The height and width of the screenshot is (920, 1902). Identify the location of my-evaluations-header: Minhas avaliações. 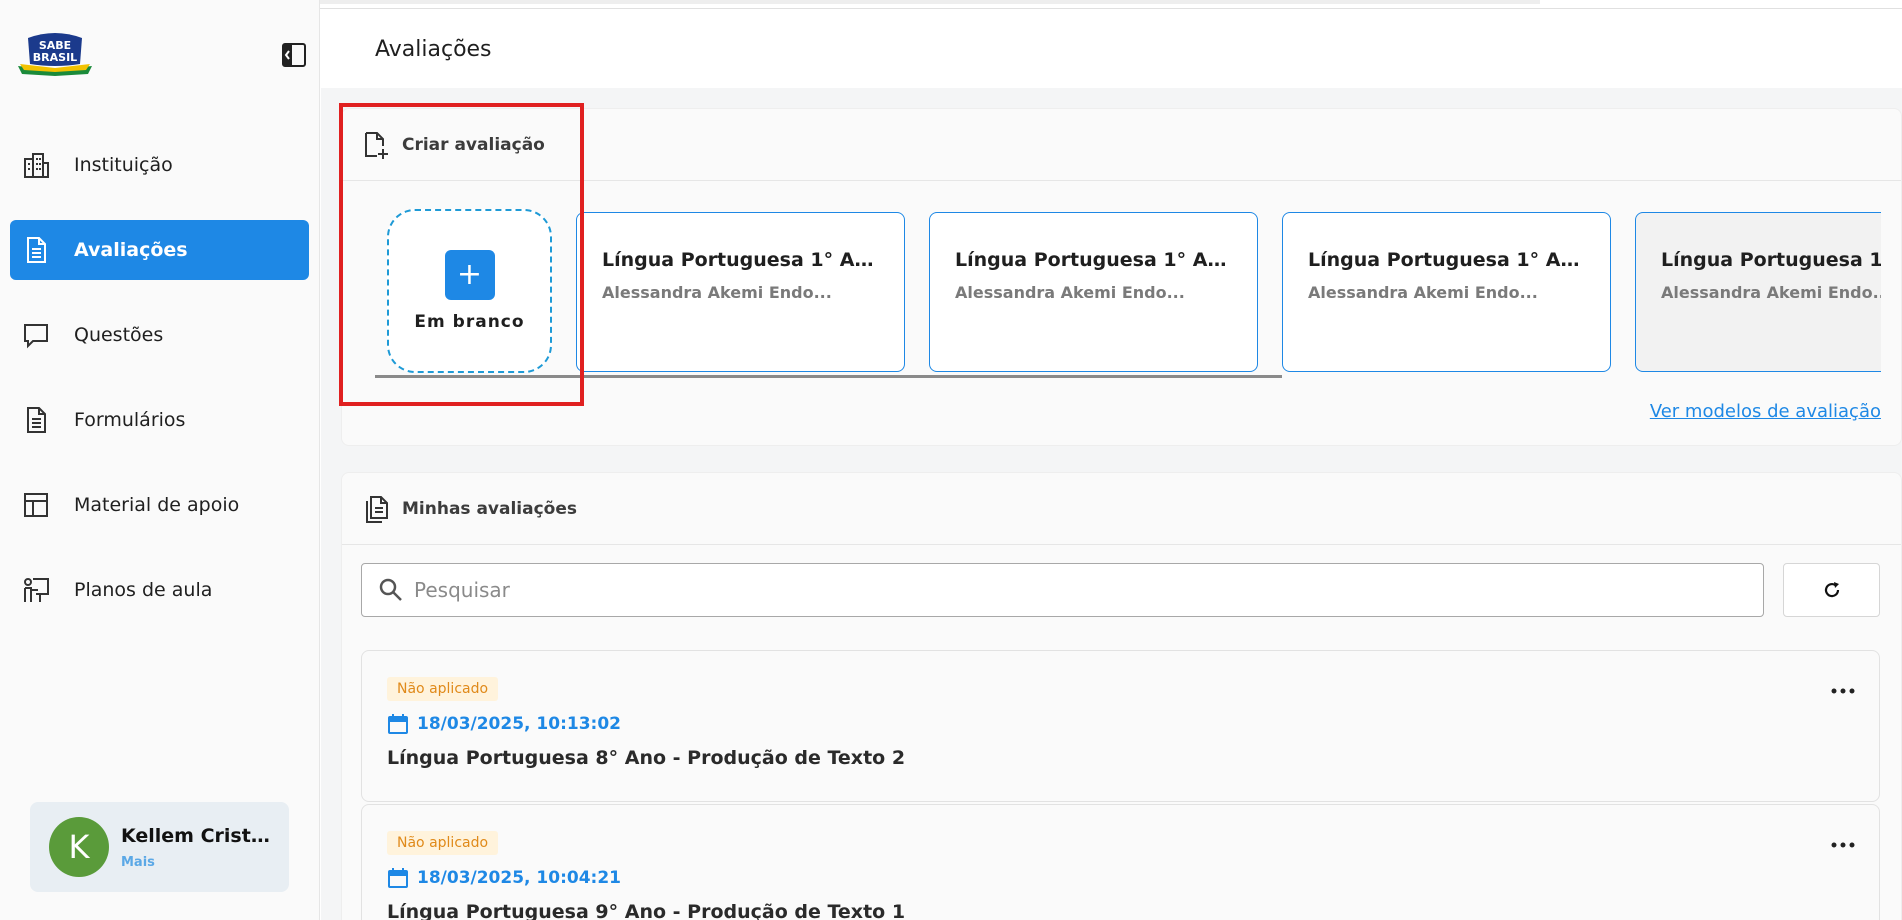
(1121, 509).